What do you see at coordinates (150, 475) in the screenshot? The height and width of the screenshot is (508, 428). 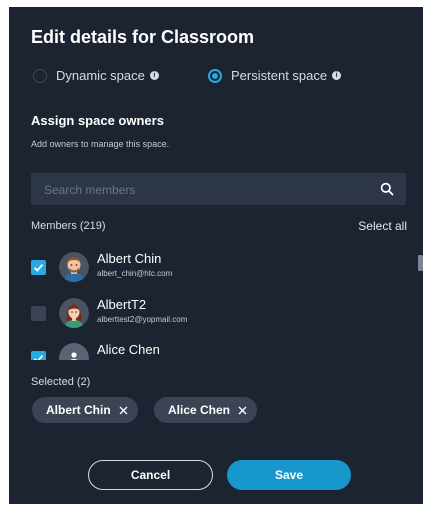 I see `cancel-button: Cancel` at bounding box center [150, 475].